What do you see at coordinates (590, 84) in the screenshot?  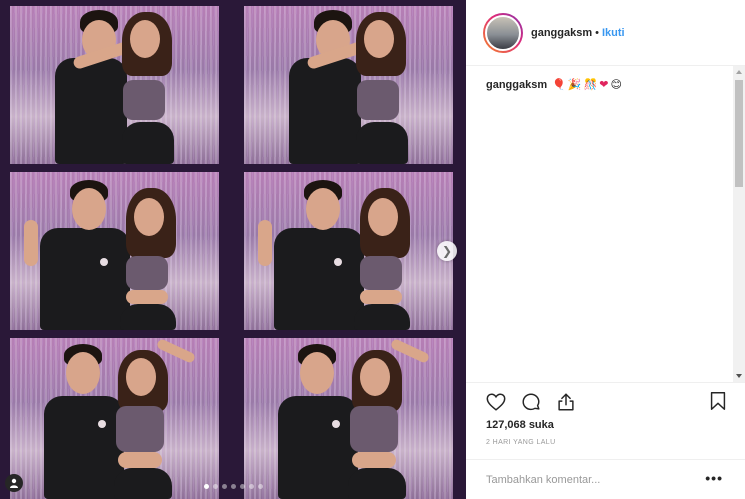 I see `confetti-emoji: 🎊` at bounding box center [590, 84].